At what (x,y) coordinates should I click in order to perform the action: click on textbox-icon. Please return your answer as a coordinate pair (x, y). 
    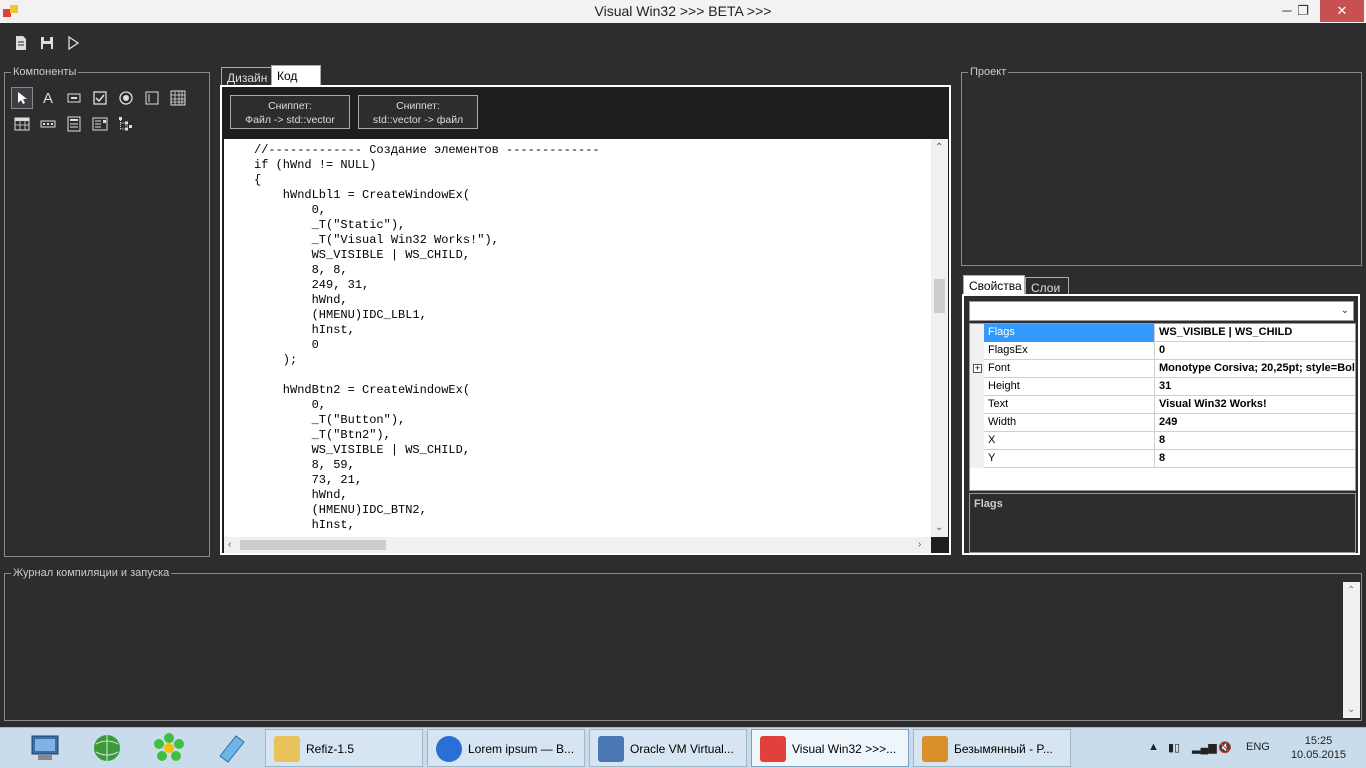
    Looking at the image, I should click on (152, 98).